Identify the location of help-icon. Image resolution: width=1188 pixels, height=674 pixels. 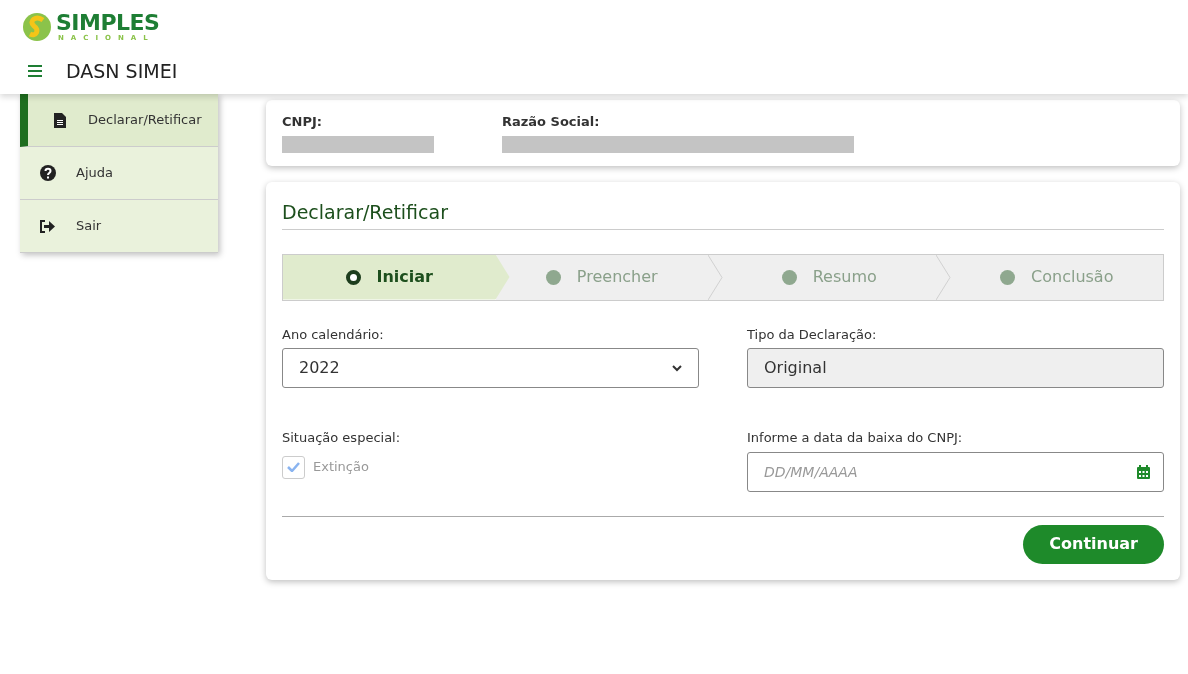
(48, 173).